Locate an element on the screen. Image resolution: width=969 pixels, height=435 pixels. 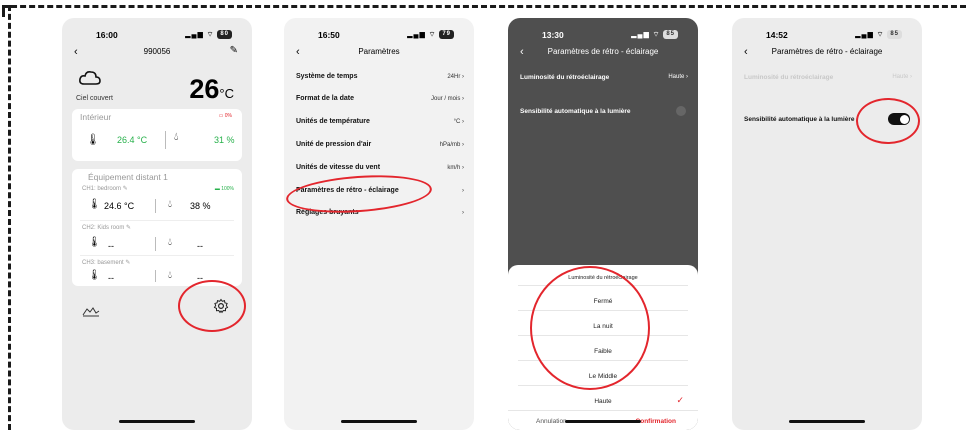
signal-wifi-icon: ▂▄▆ ⌔ 79 is located at coordinates (430, 34).